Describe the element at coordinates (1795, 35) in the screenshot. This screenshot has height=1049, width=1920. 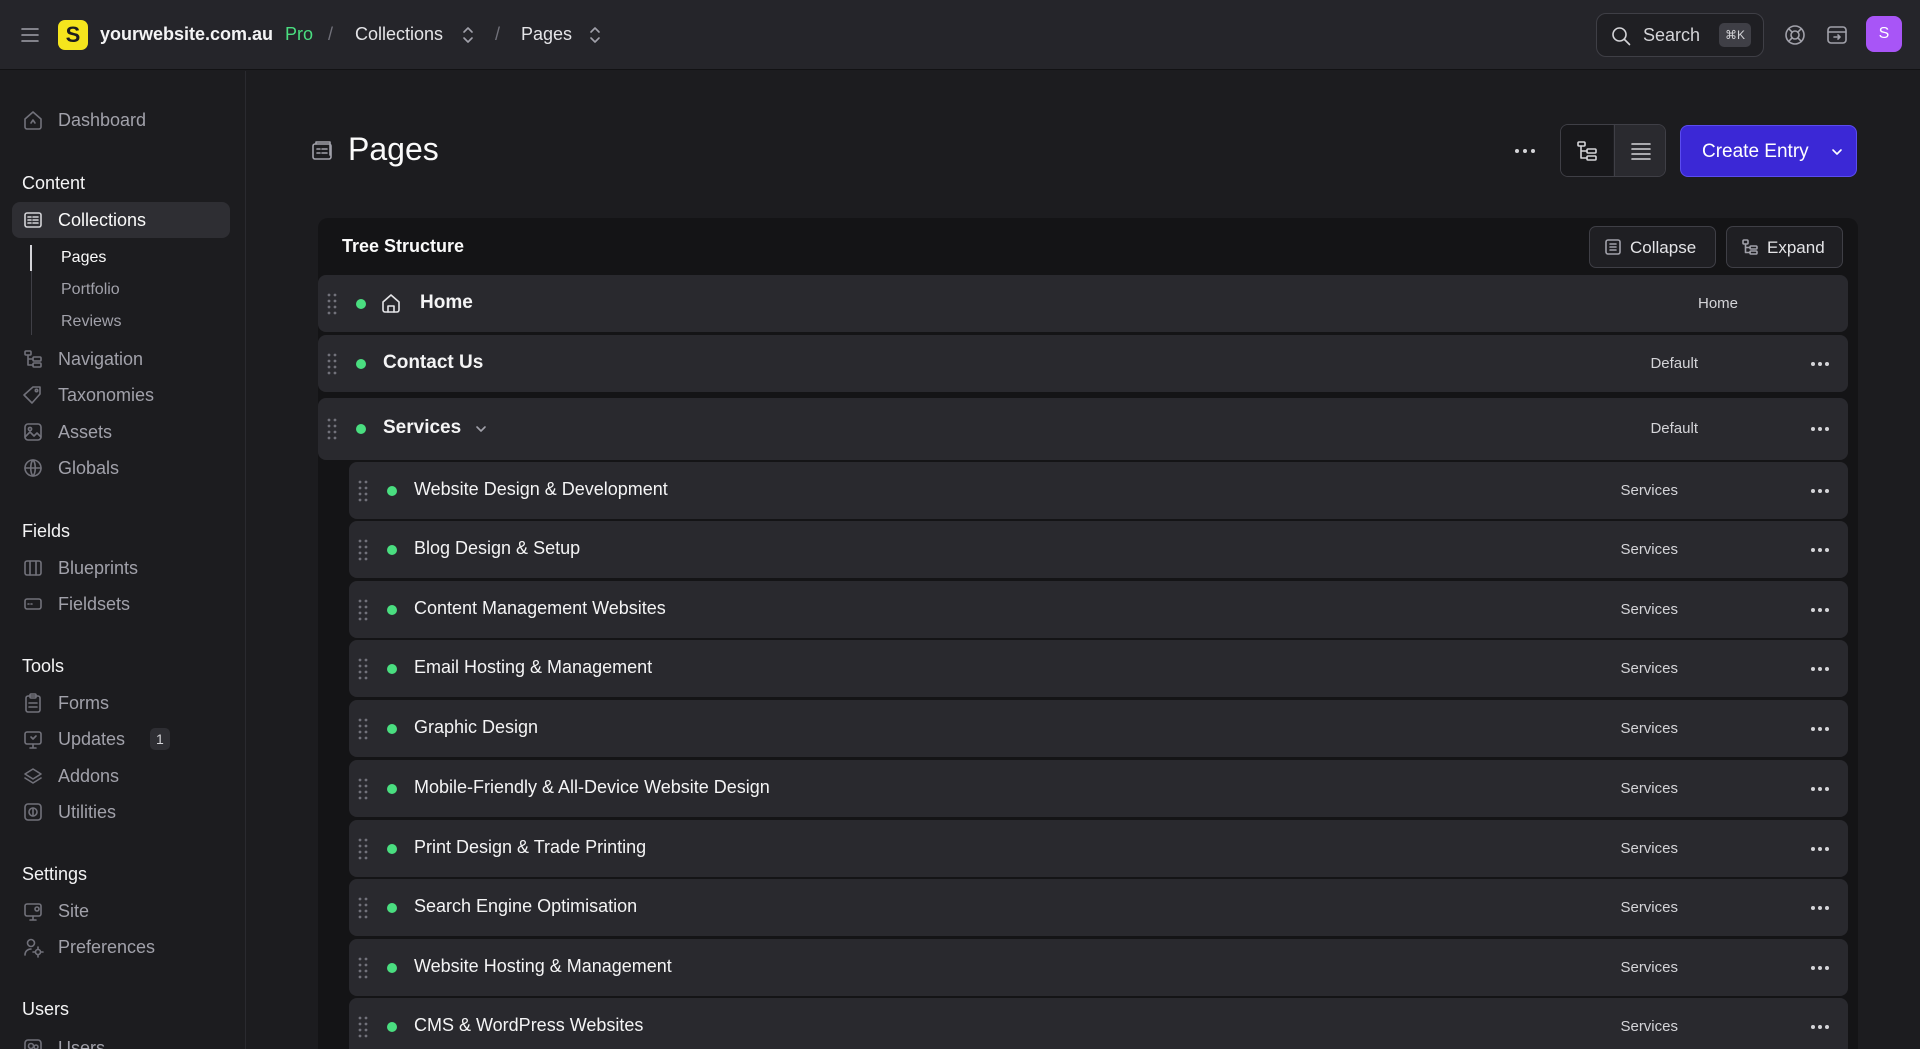
I see `help-lifebuoy-icon` at that location.